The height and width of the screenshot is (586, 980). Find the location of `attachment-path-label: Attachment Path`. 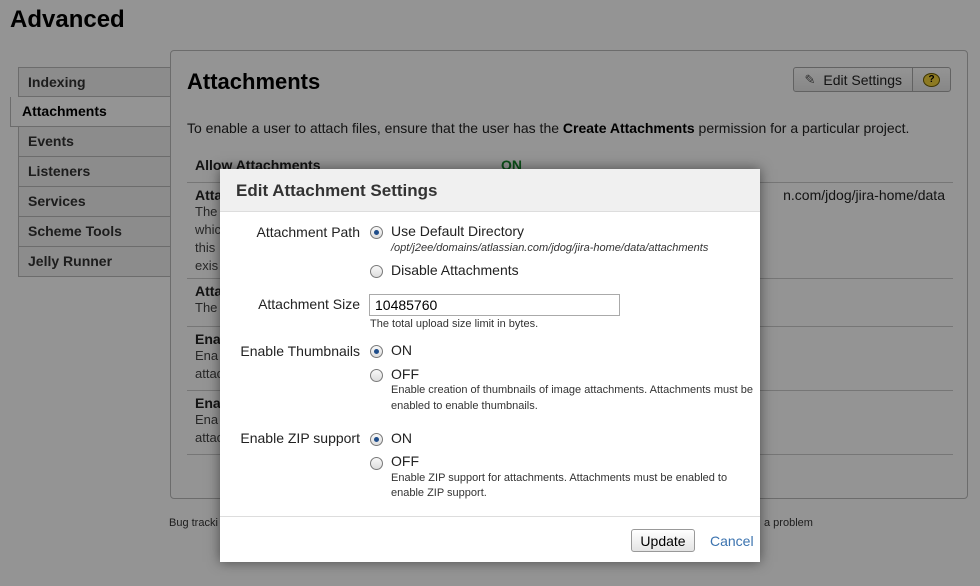

attachment-path-label: Attachment Path is located at coordinates (308, 232).